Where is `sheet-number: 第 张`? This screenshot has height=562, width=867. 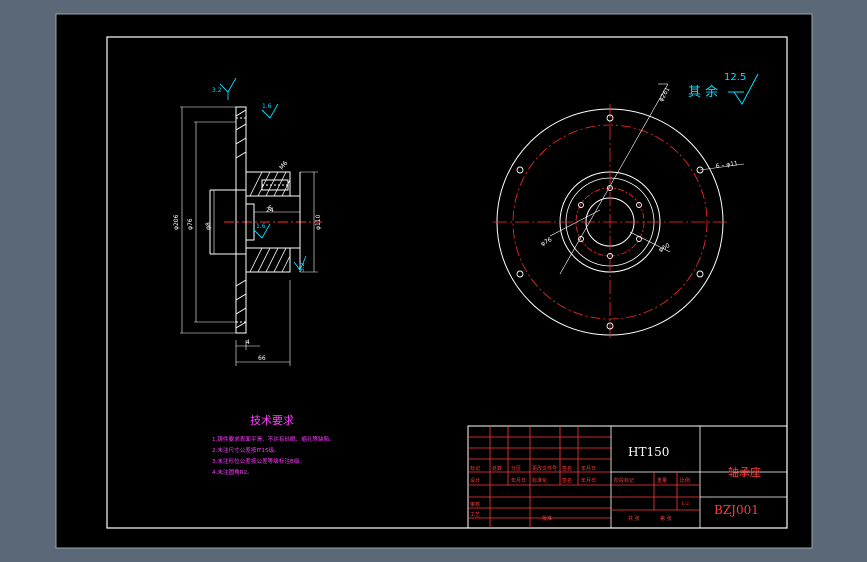 sheet-number: 第 张 is located at coordinates (666, 518).